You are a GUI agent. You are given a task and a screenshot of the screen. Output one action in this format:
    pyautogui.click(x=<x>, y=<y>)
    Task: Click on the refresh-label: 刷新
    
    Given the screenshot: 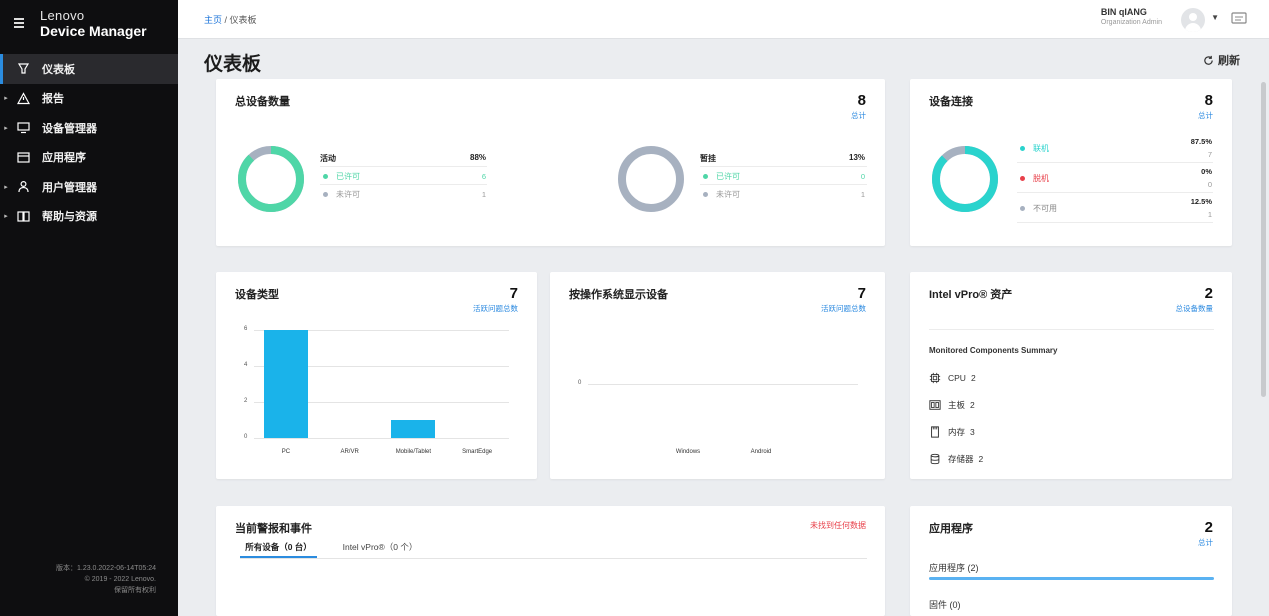 What is the action you would take?
    pyautogui.click(x=1229, y=61)
    